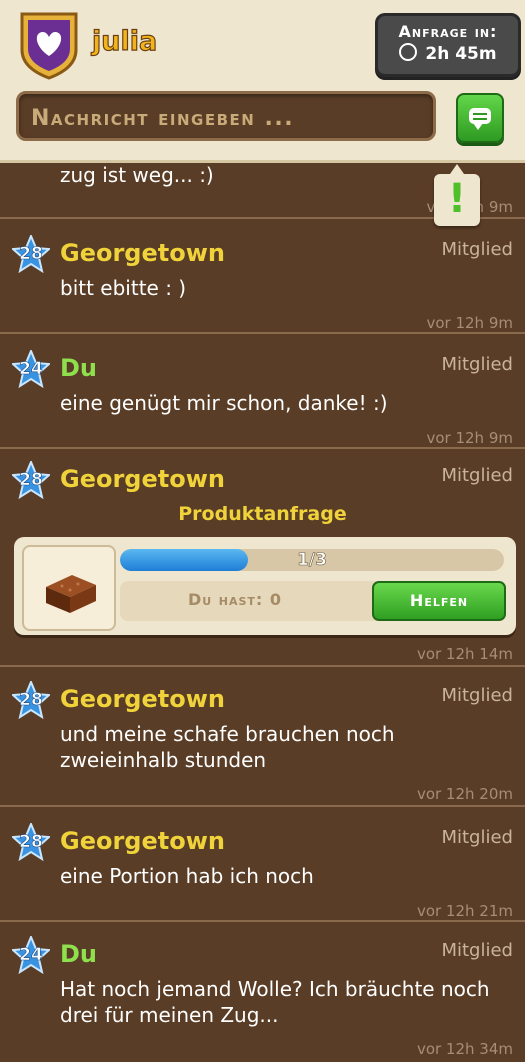 This screenshot has width=525, height=1062. I want to click on request-title: Produktanfrage, so click(262, 514).